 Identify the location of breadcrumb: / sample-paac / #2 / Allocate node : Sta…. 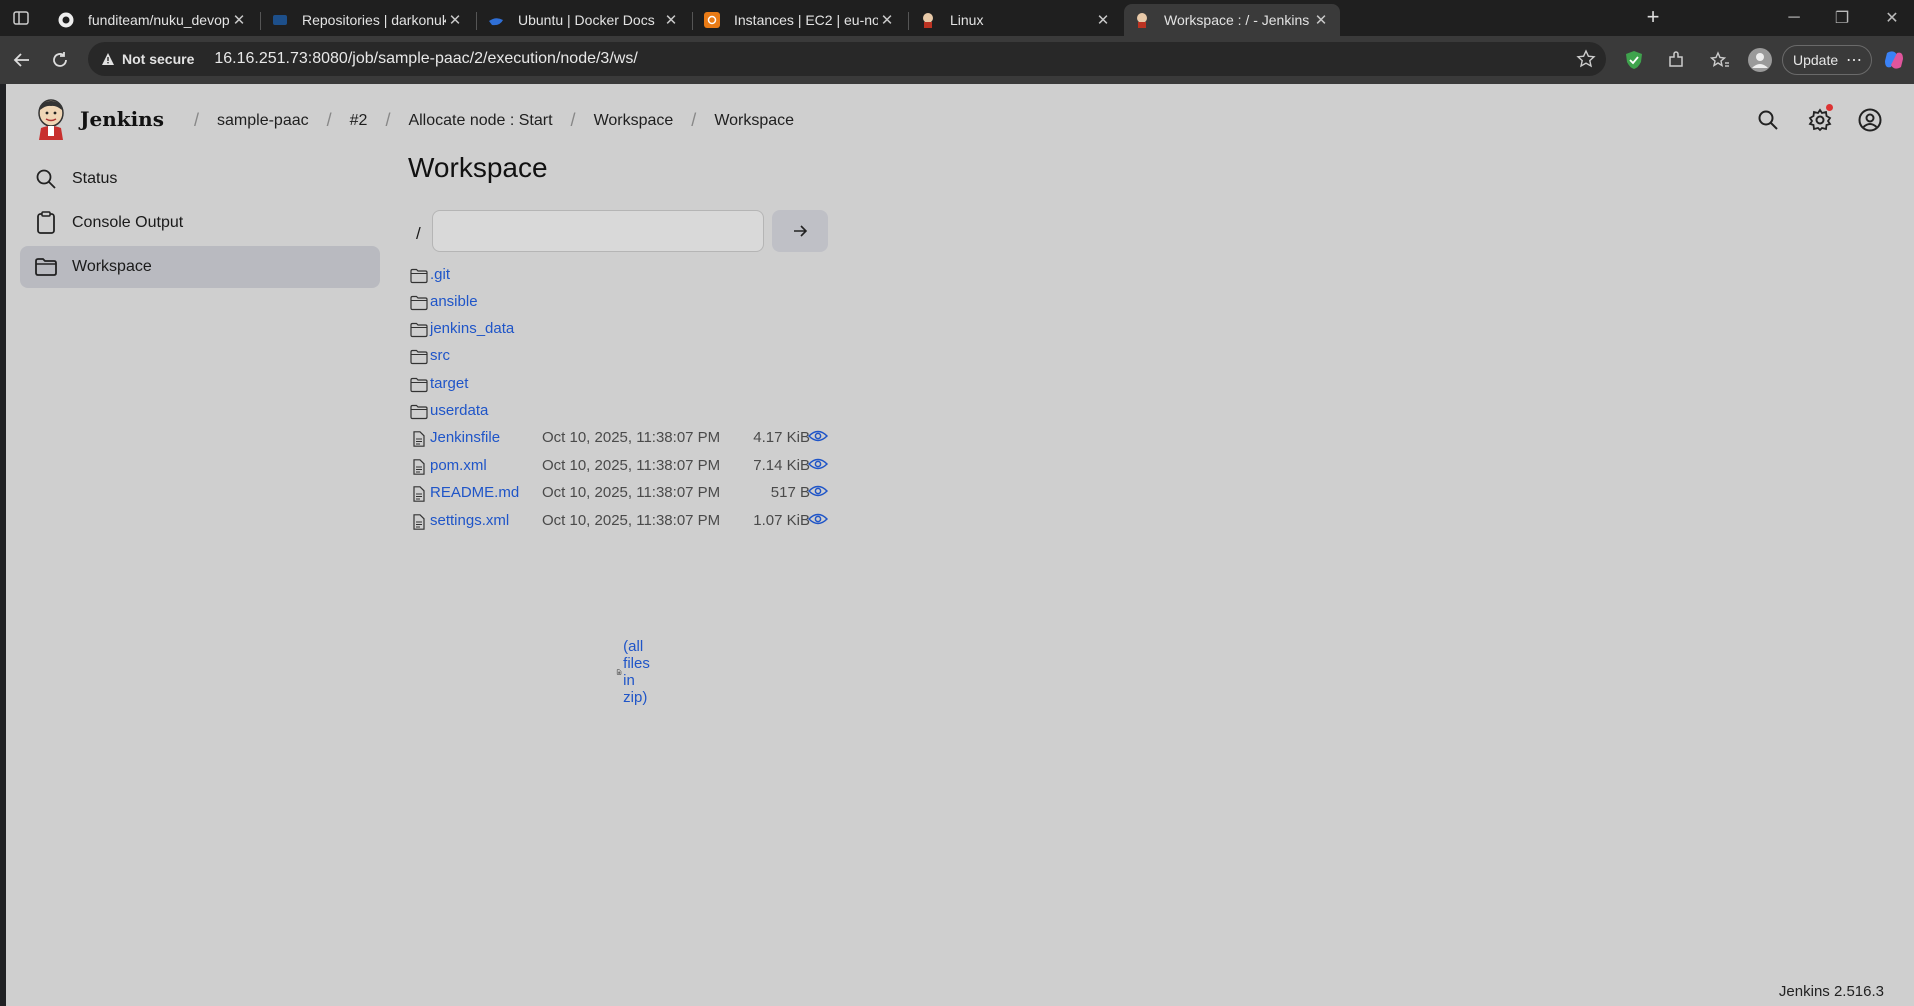
(485, 120).